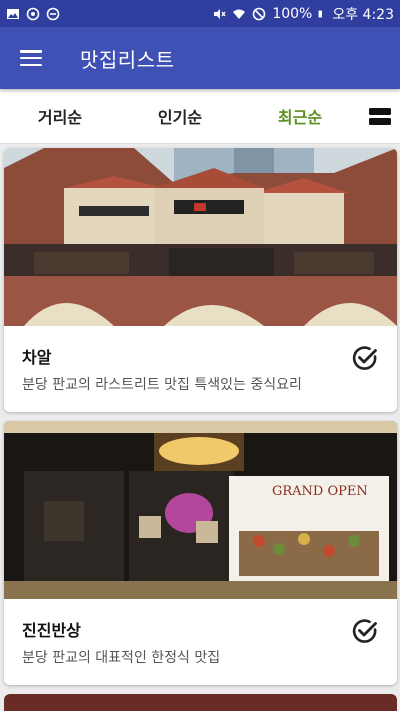 The image size is (400, 711). What do you see at coordinates (220, 13) in the screenshot?
I see `mute-icon` at bounding box center [220, 13].